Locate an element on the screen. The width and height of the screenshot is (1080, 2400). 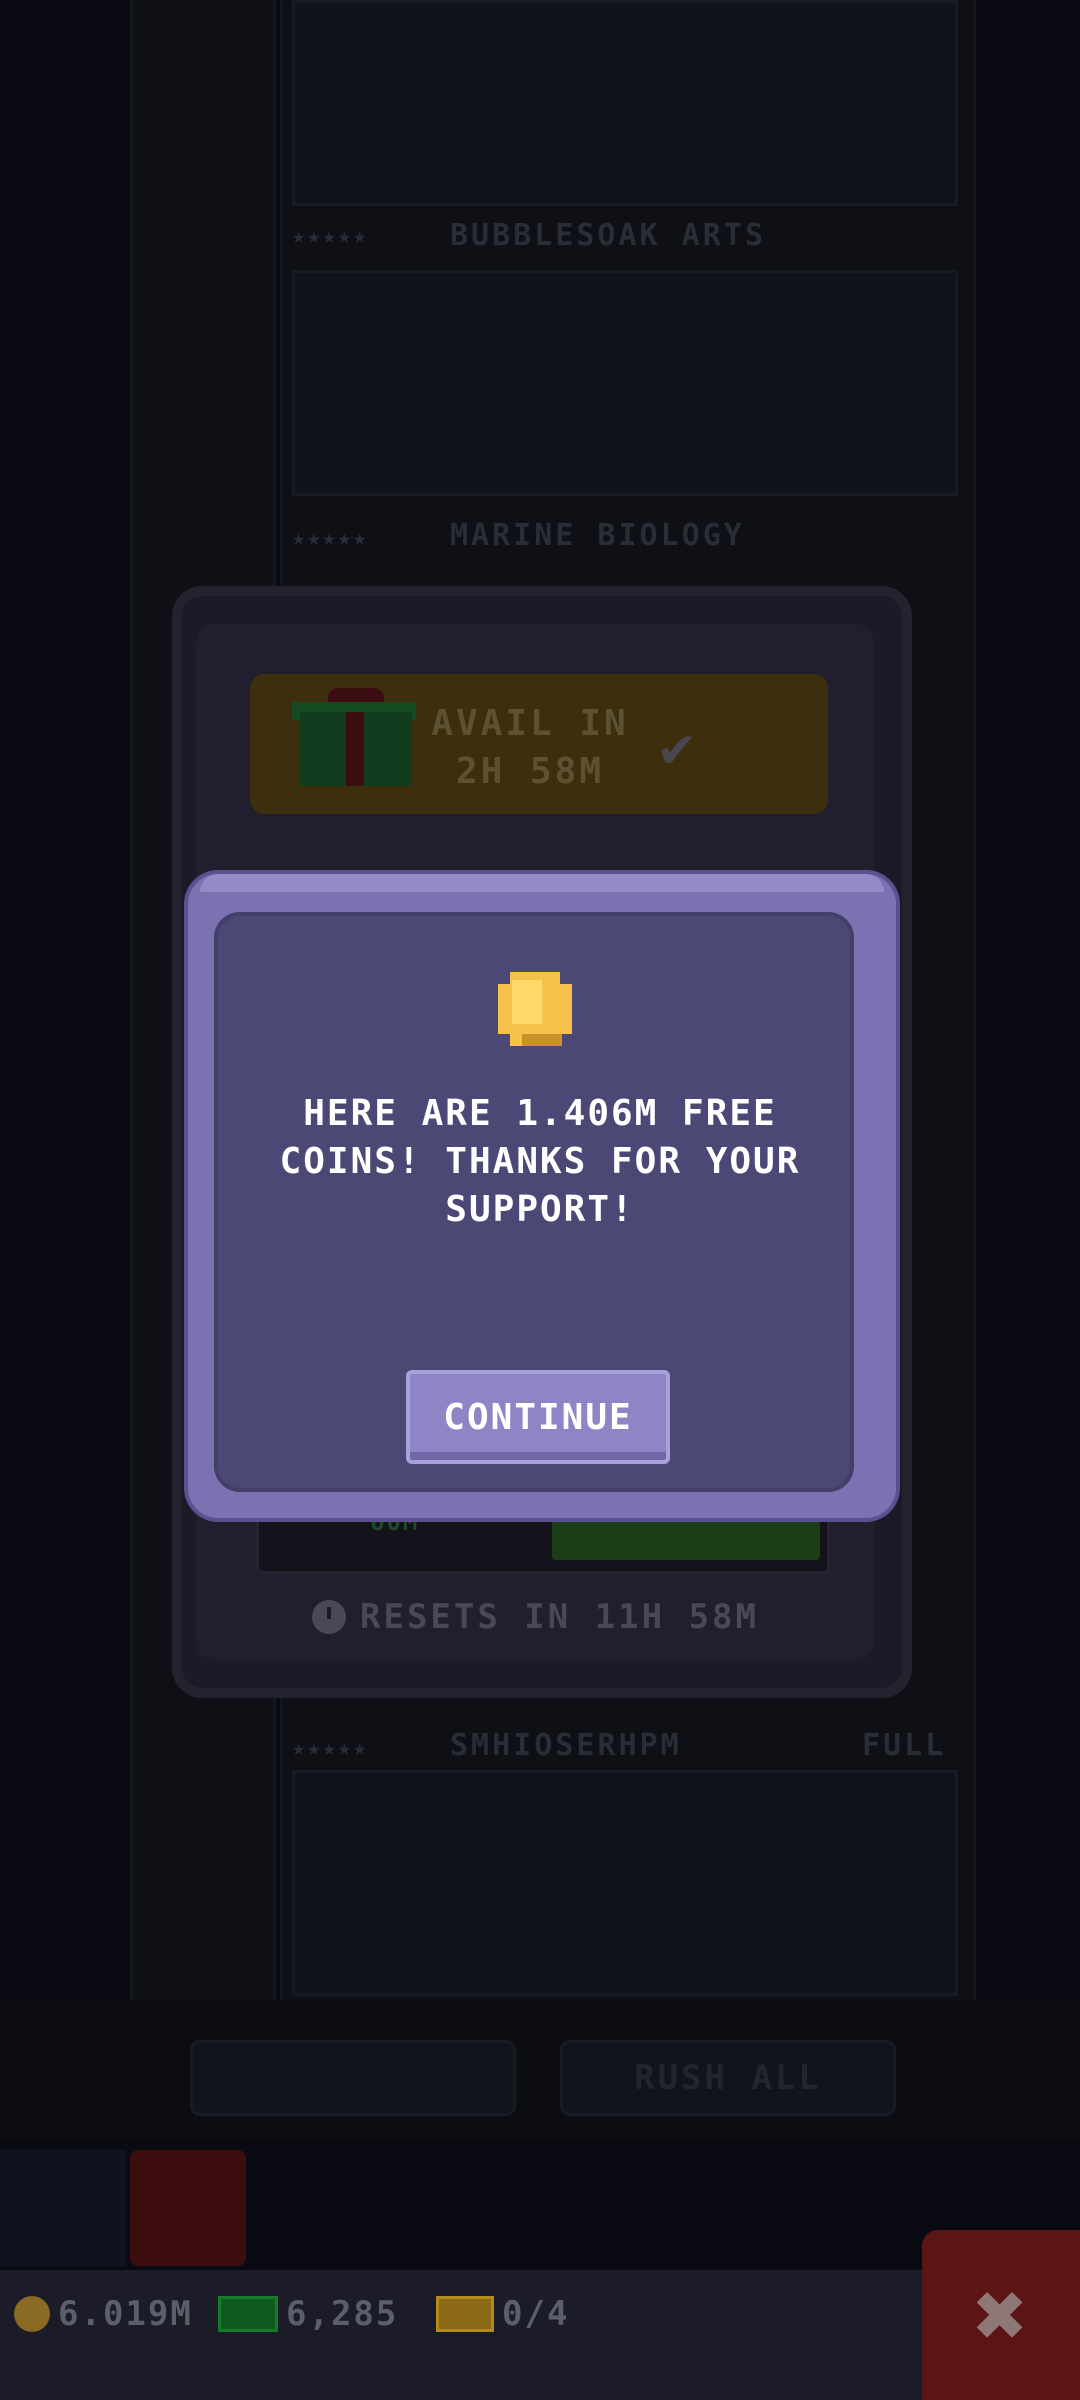
gift-icon is located at coordinates (354, 738).